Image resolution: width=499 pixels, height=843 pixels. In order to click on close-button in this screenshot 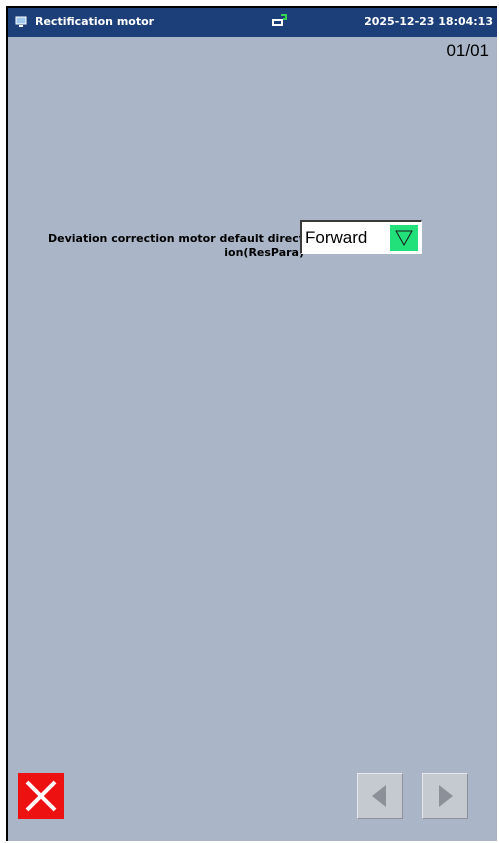, I will do `click(41, 796)`.